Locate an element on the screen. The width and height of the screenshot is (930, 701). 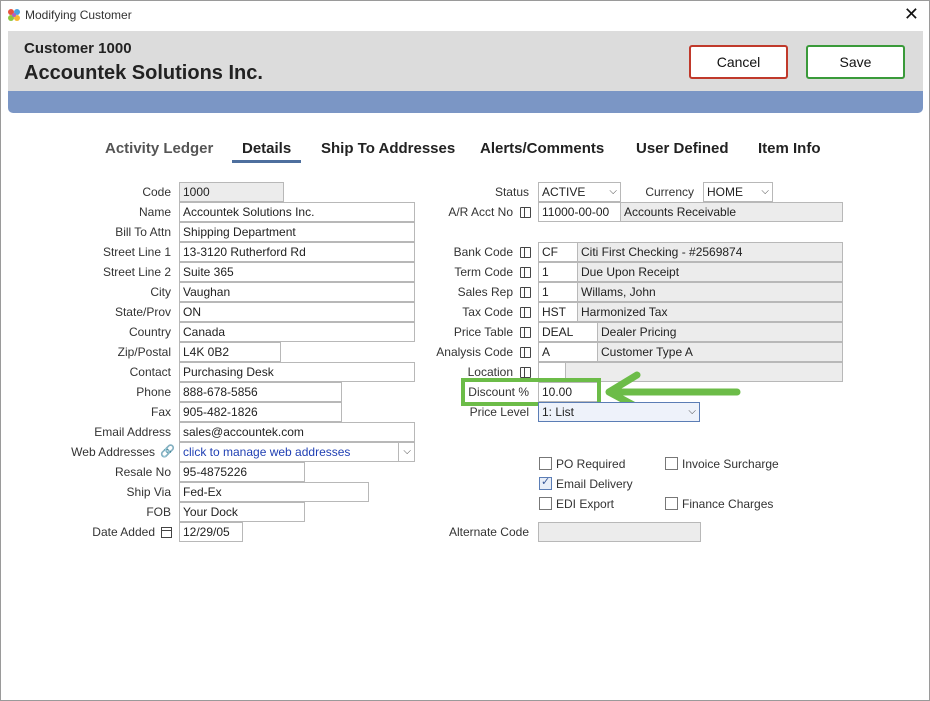
date-added-field: 12/29/05 is located at coordinates (211, 532).